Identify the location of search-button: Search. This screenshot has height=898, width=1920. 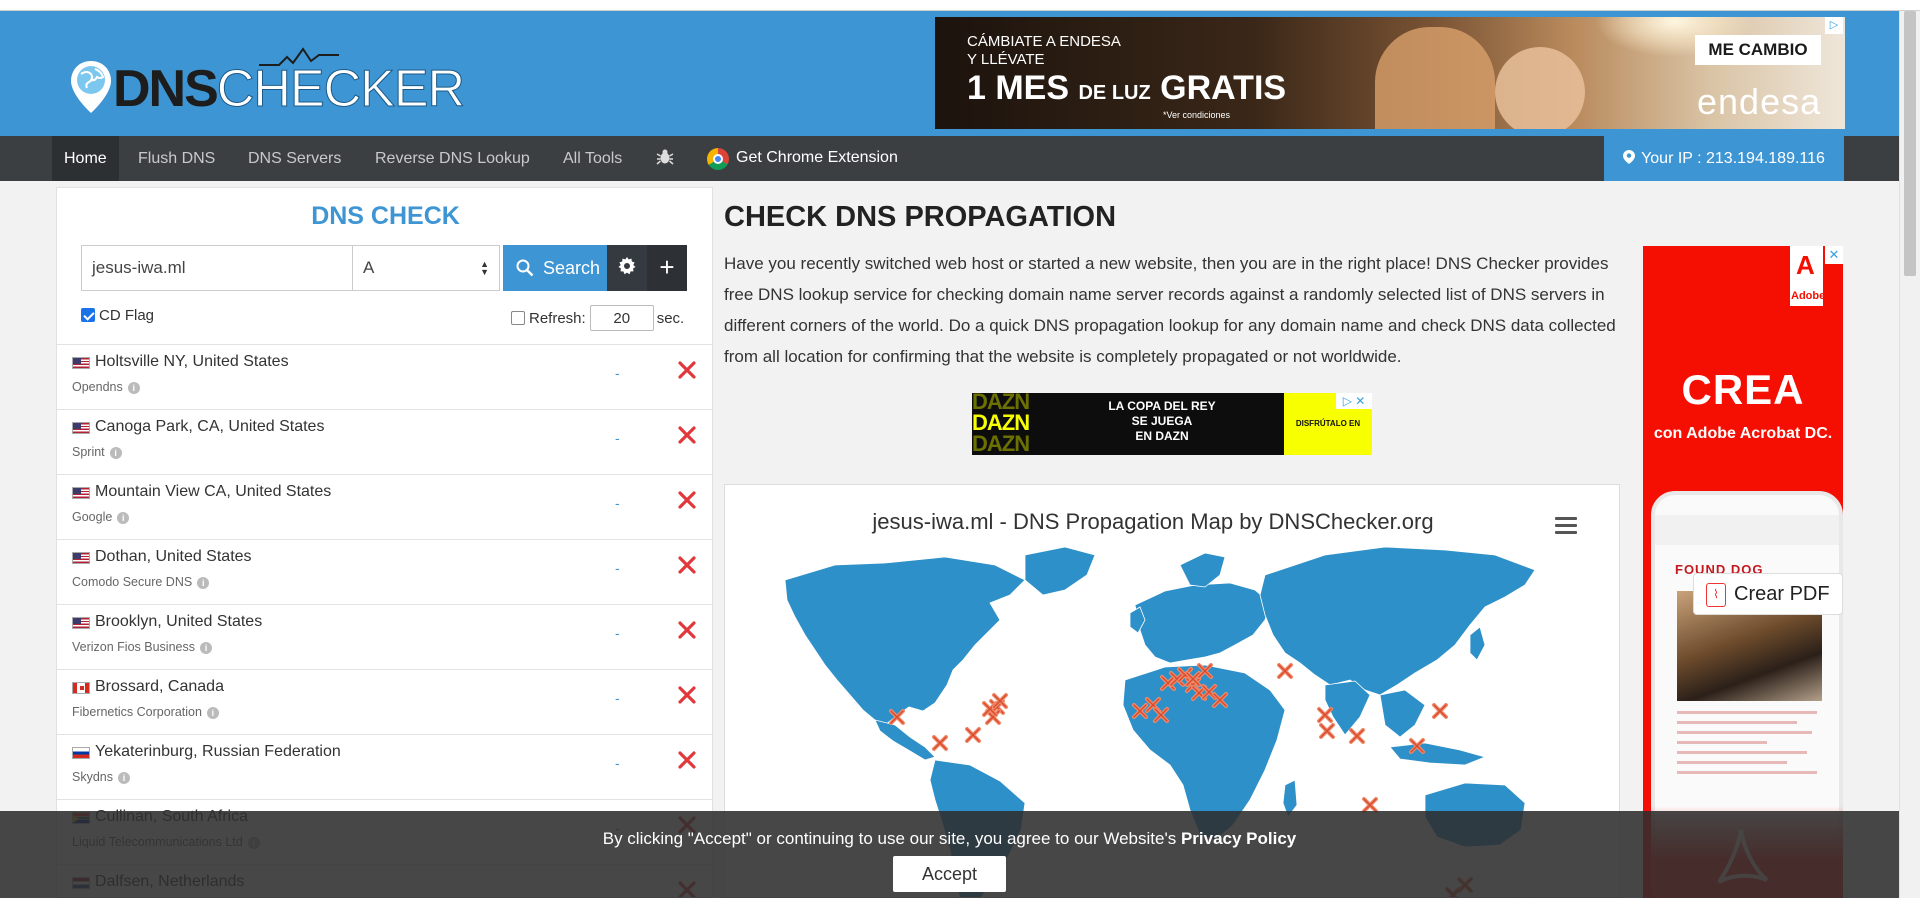
(555, 268).